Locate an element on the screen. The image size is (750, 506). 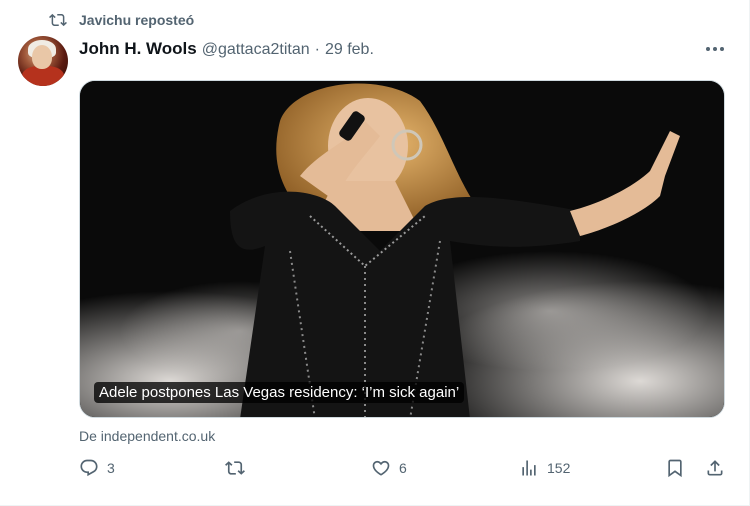
repost-label: Javichu reposteó is located at coordinates (137, 20).